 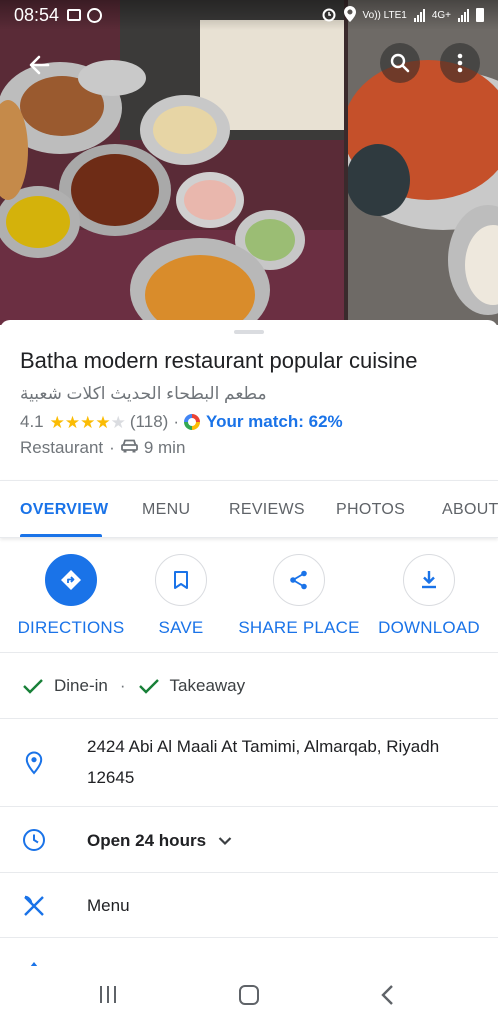 What do you see at coordinates (34, 840) in the screenshot?
I see `clock-icon` at bounding box center [34, 840].